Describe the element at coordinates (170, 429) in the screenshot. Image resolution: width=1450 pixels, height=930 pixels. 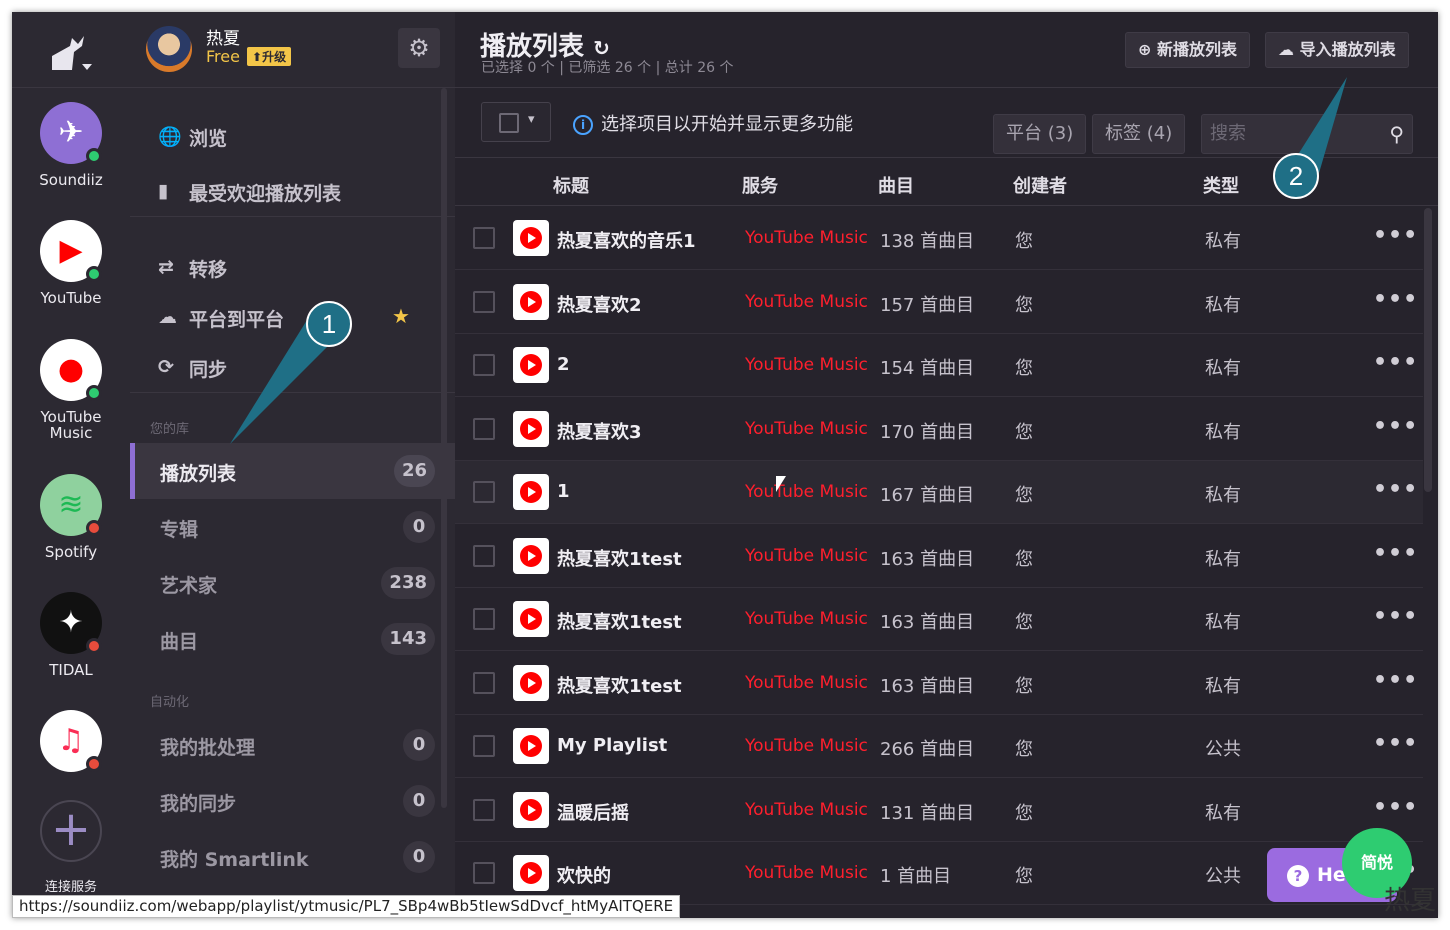
I see `library-caption: 您的库` at that location.